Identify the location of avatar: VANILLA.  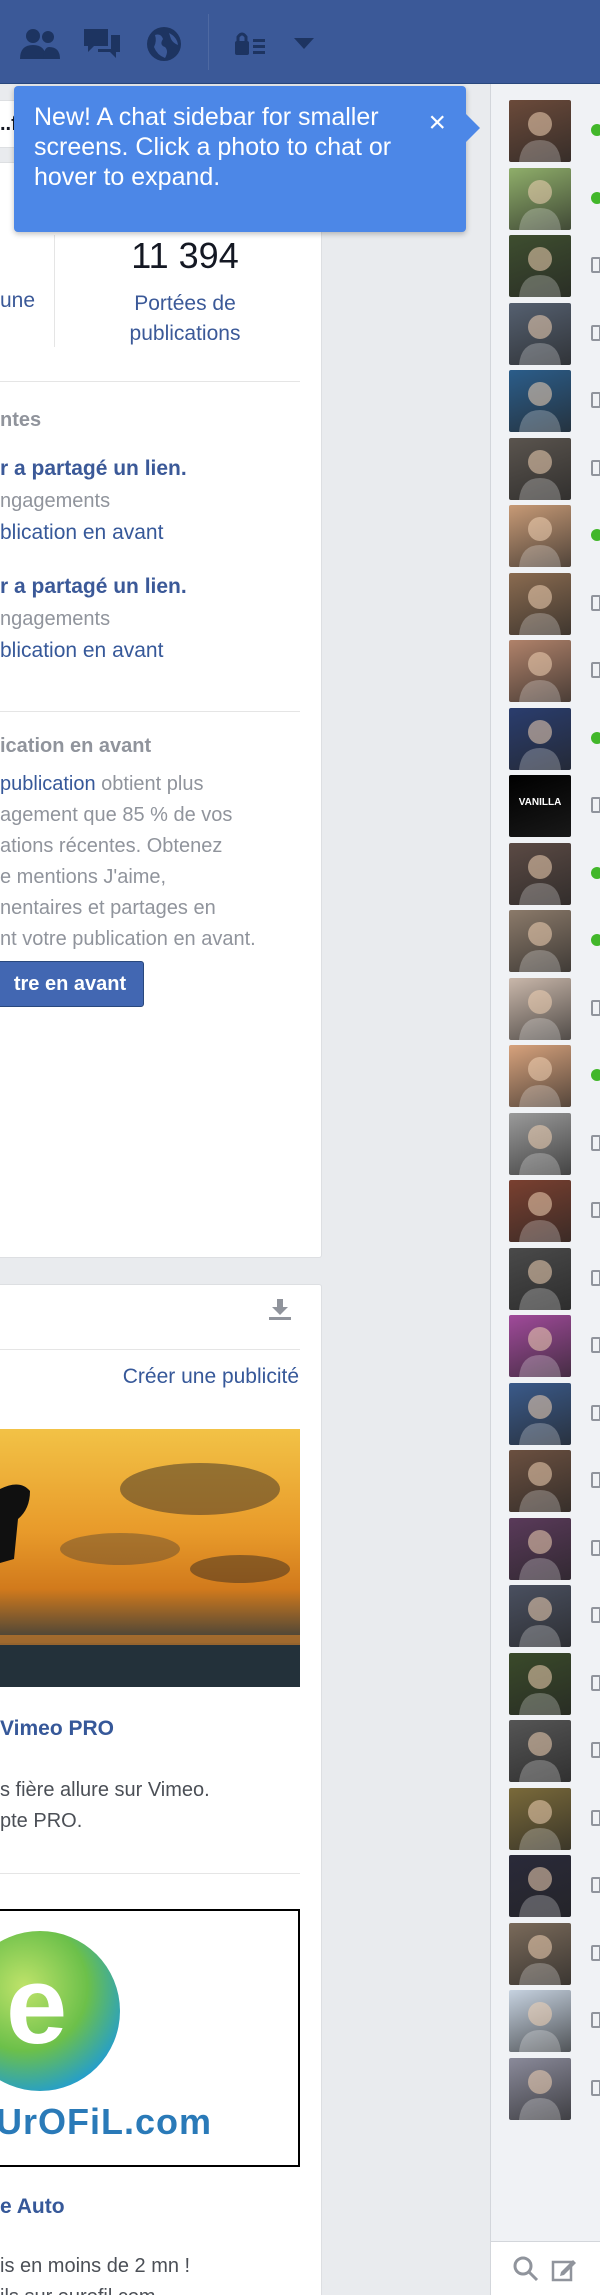
(540, 806).